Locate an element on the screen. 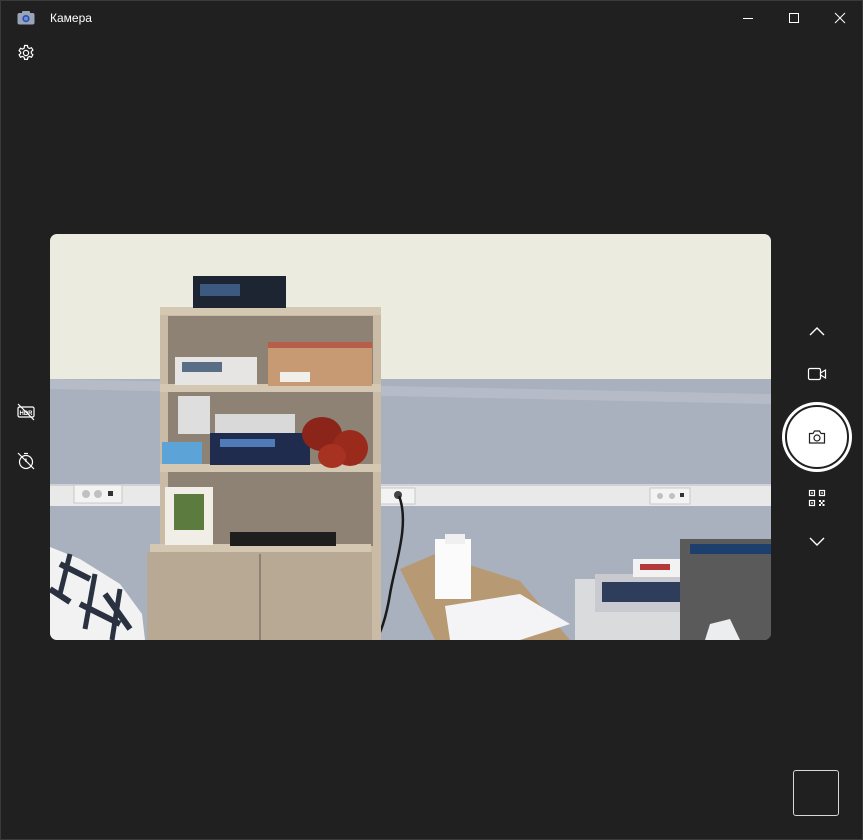 Image resolution: width=863 pixels, height=840 pixels. shutter-ring is located at coordinates (817, 437).